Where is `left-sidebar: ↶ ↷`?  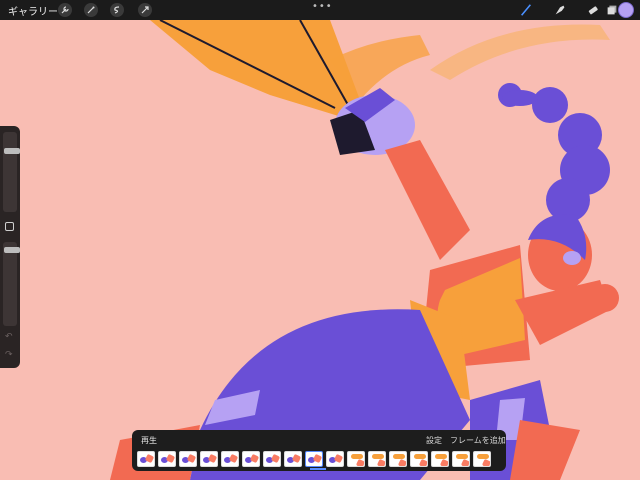 left-sidebar: ↶ ↷ is located at coordinates (10, 247).